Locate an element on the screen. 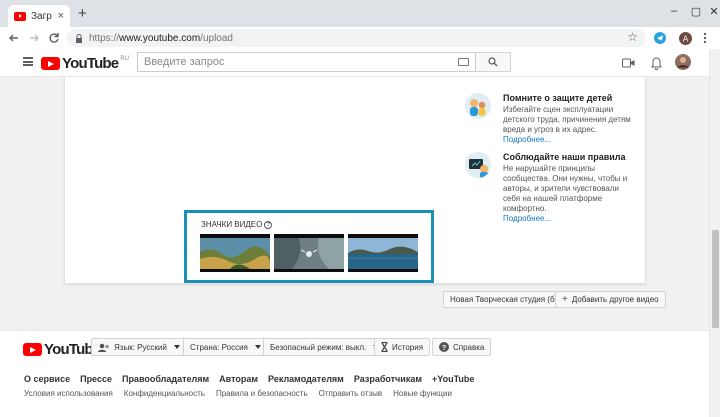 The height and width of the screenshot is (417, 720). help-label: Справка is located at coordinates (469, 347).